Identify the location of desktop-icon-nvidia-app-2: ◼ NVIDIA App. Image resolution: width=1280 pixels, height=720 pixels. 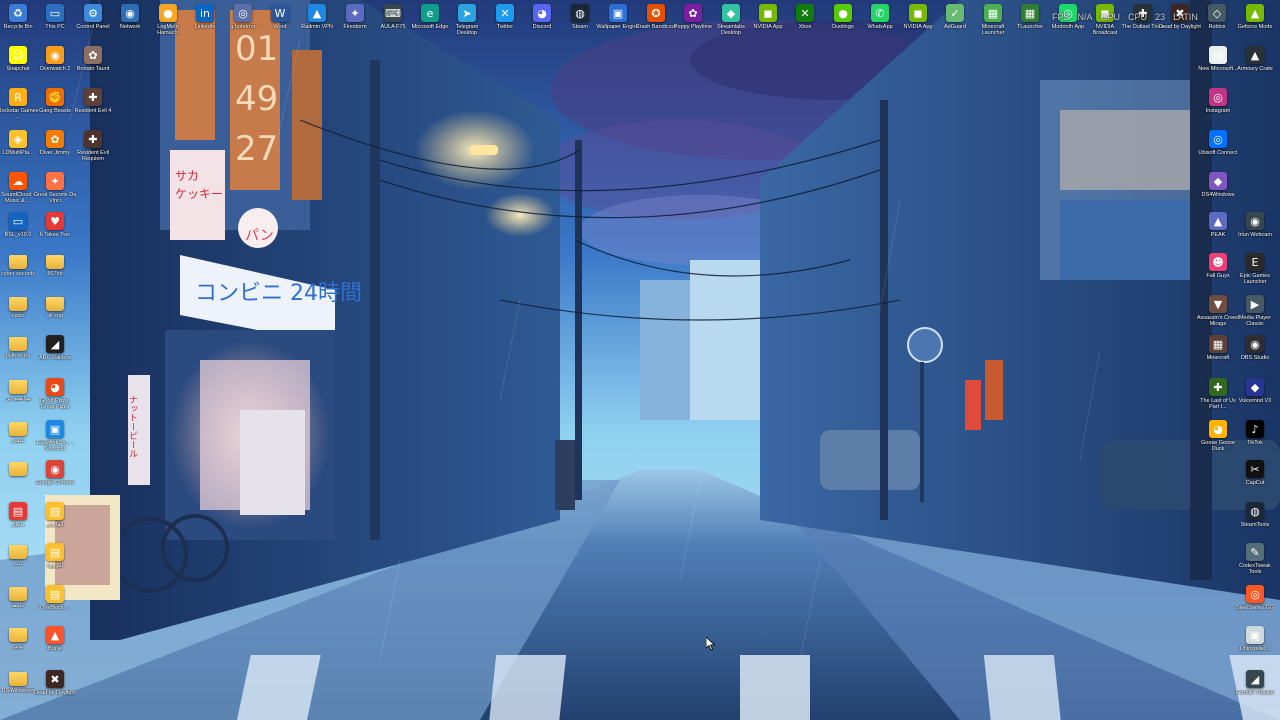
(918, 22).